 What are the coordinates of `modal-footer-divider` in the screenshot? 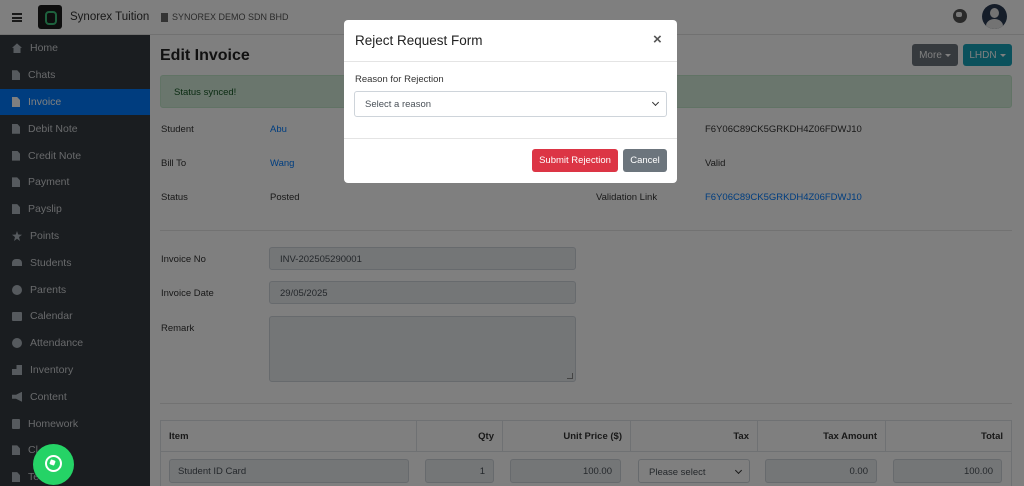 It's located at (510, 138).